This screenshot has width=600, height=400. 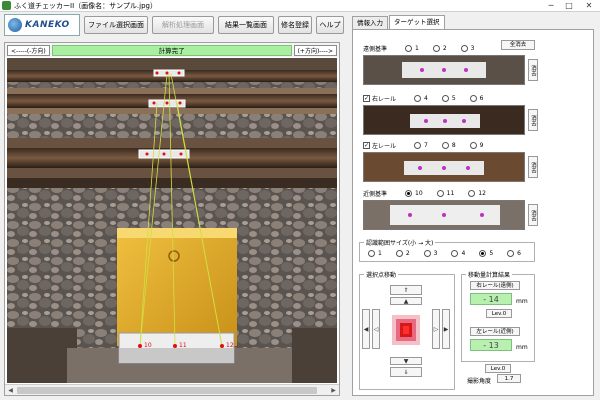 What do you see at coordinates (448, 145) in the screenshot?
I see `option-8: 8` at bounding box center [448, 145].